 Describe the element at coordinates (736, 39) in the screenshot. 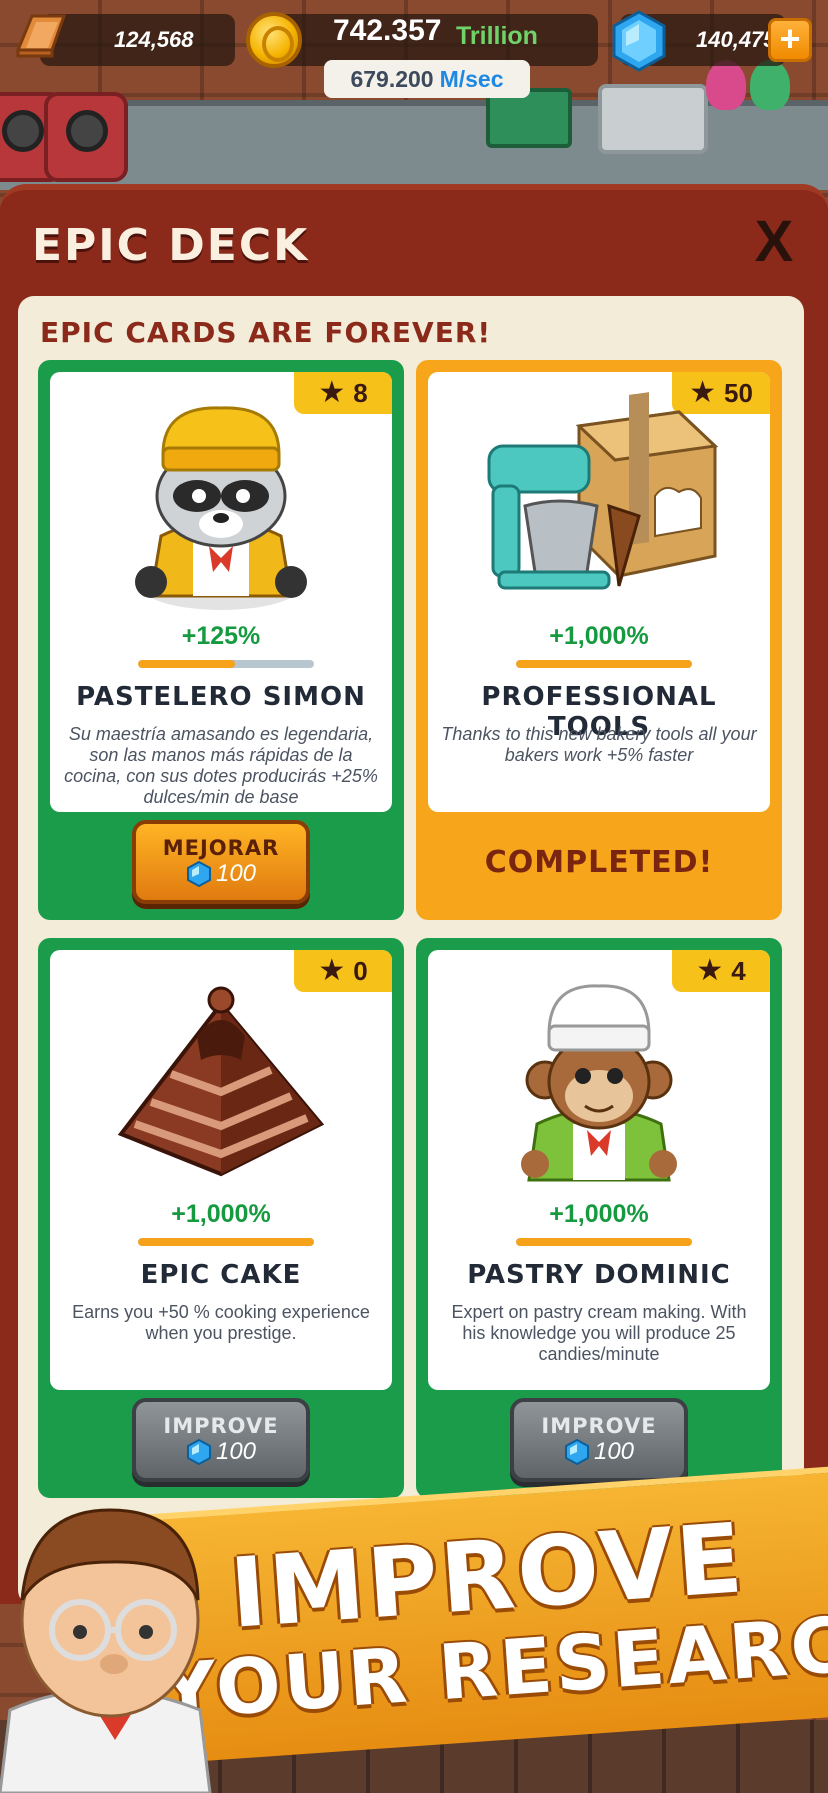

I see `gems-value: 140,475` at that location.